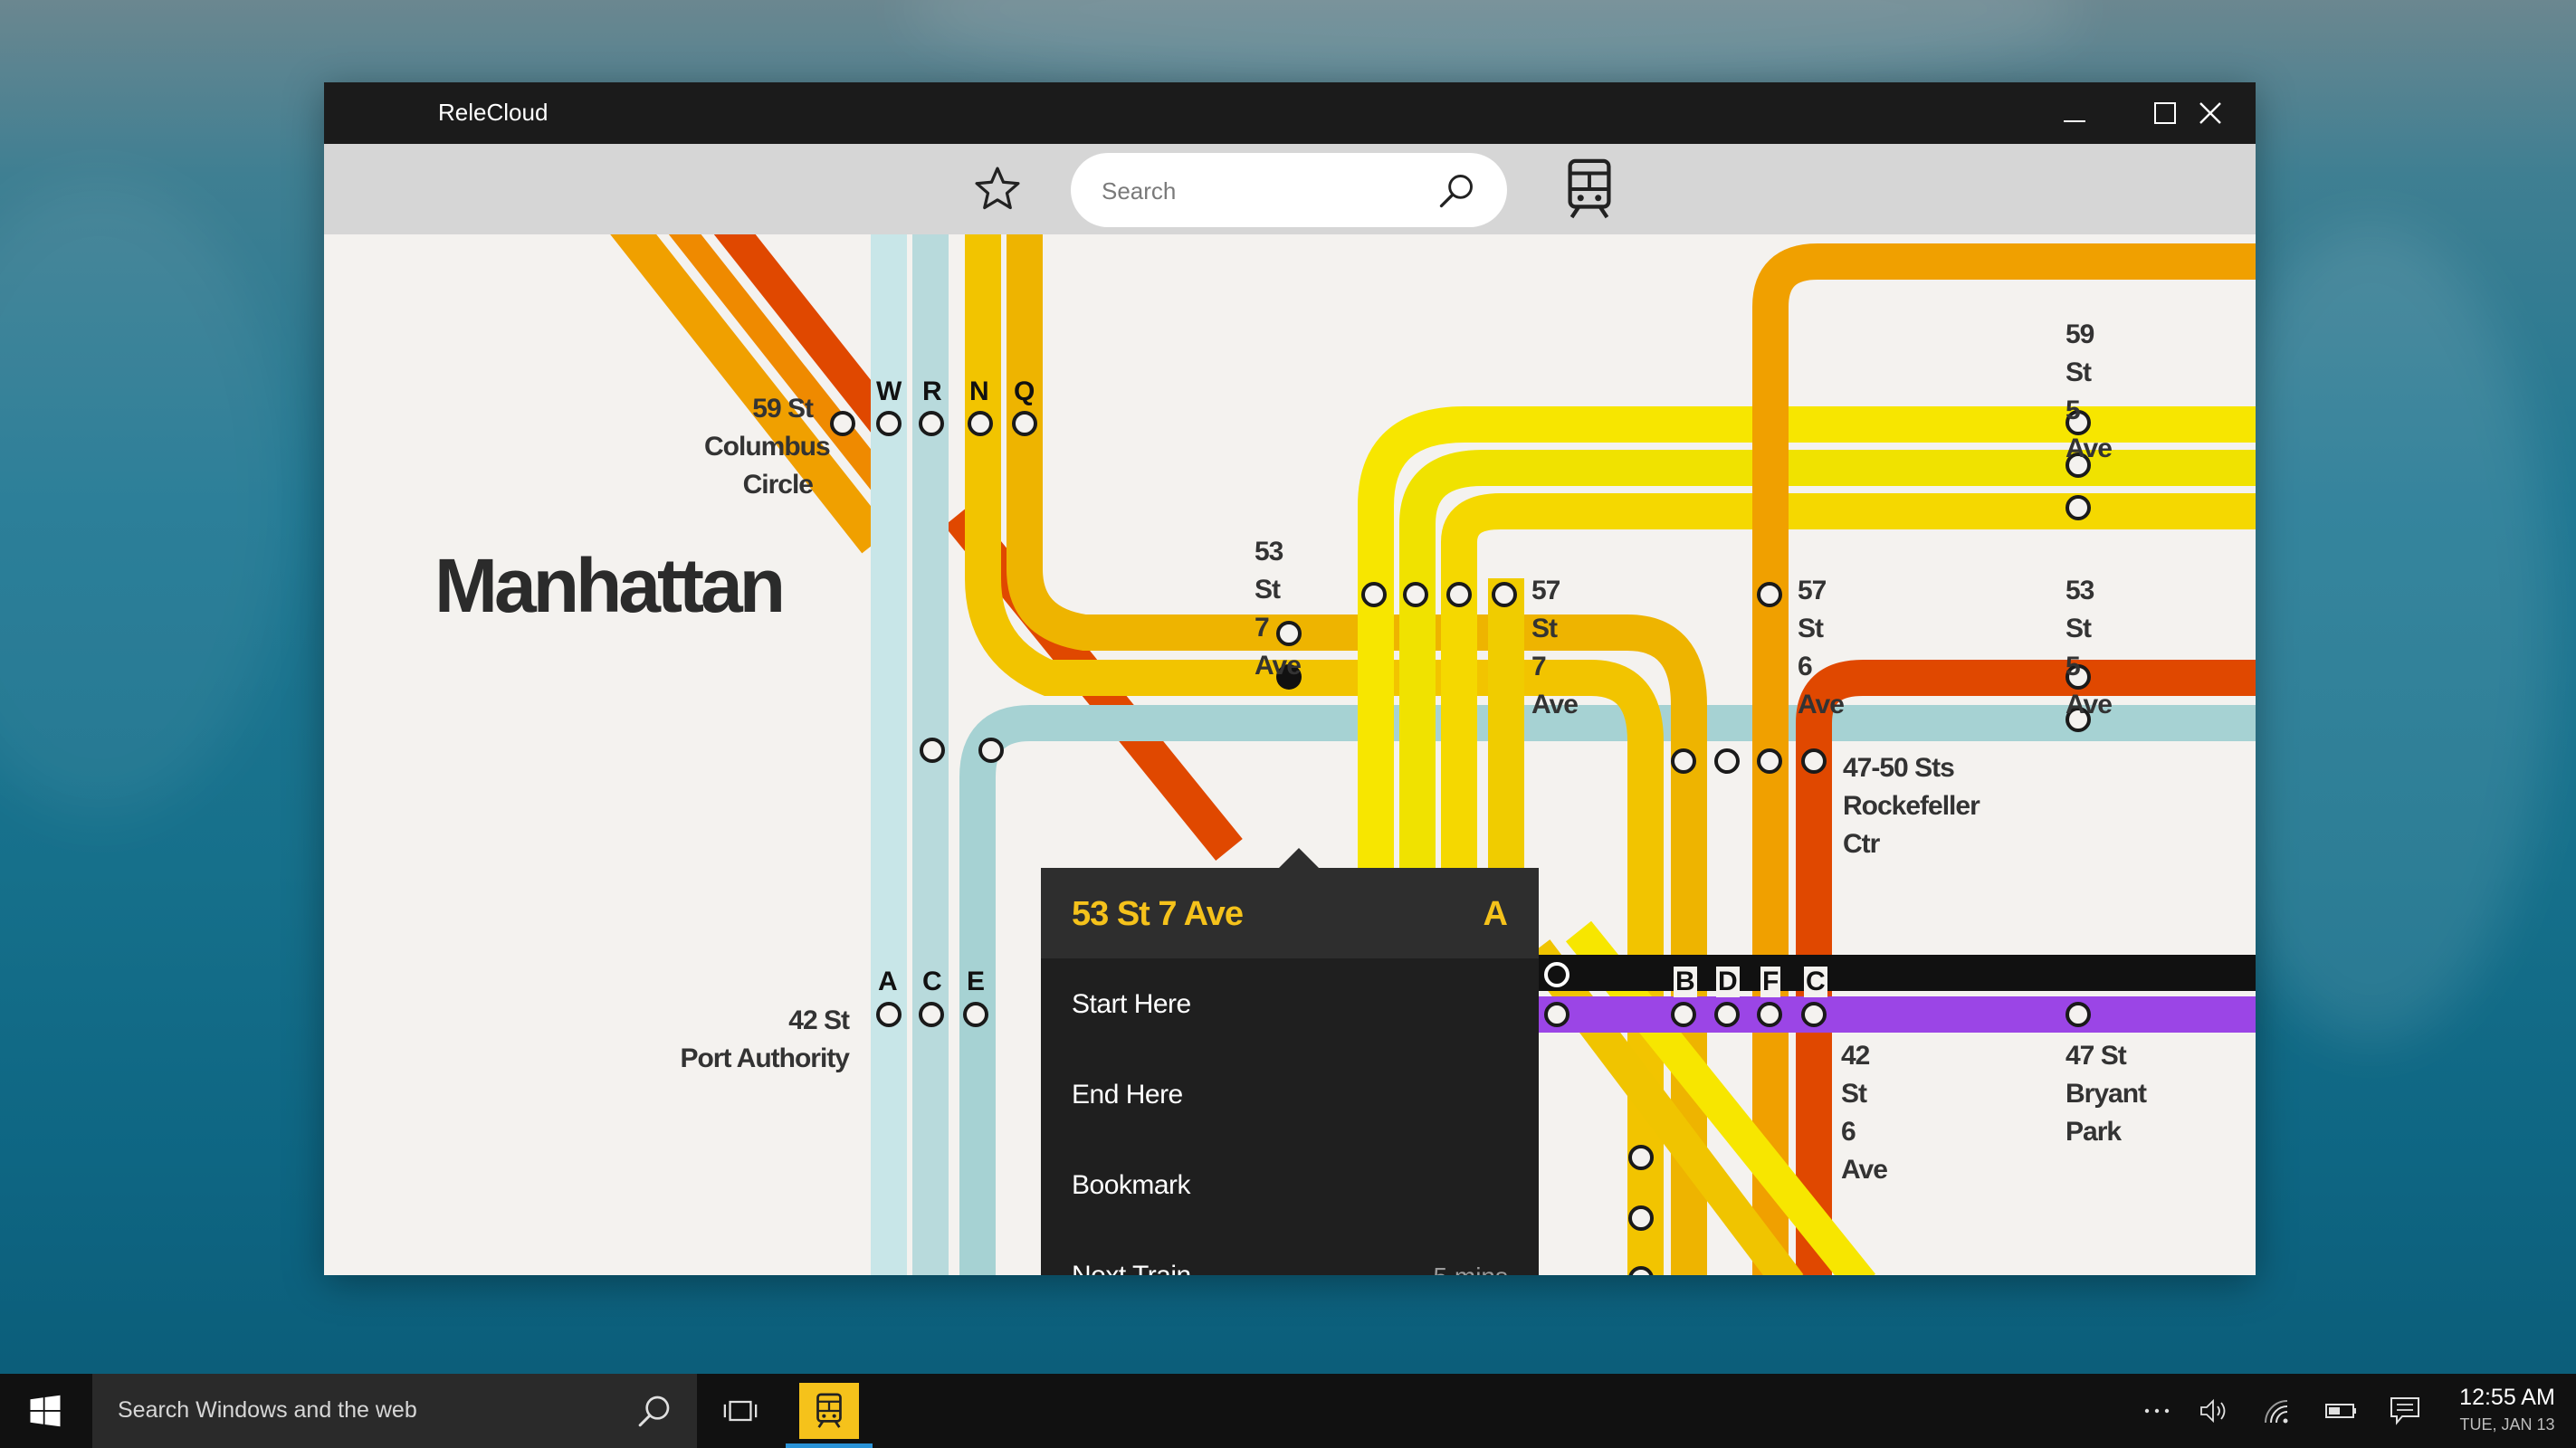 This screenshot has width=2576, height=1448. I want to click on action-center-button, so click(2405, 1411).